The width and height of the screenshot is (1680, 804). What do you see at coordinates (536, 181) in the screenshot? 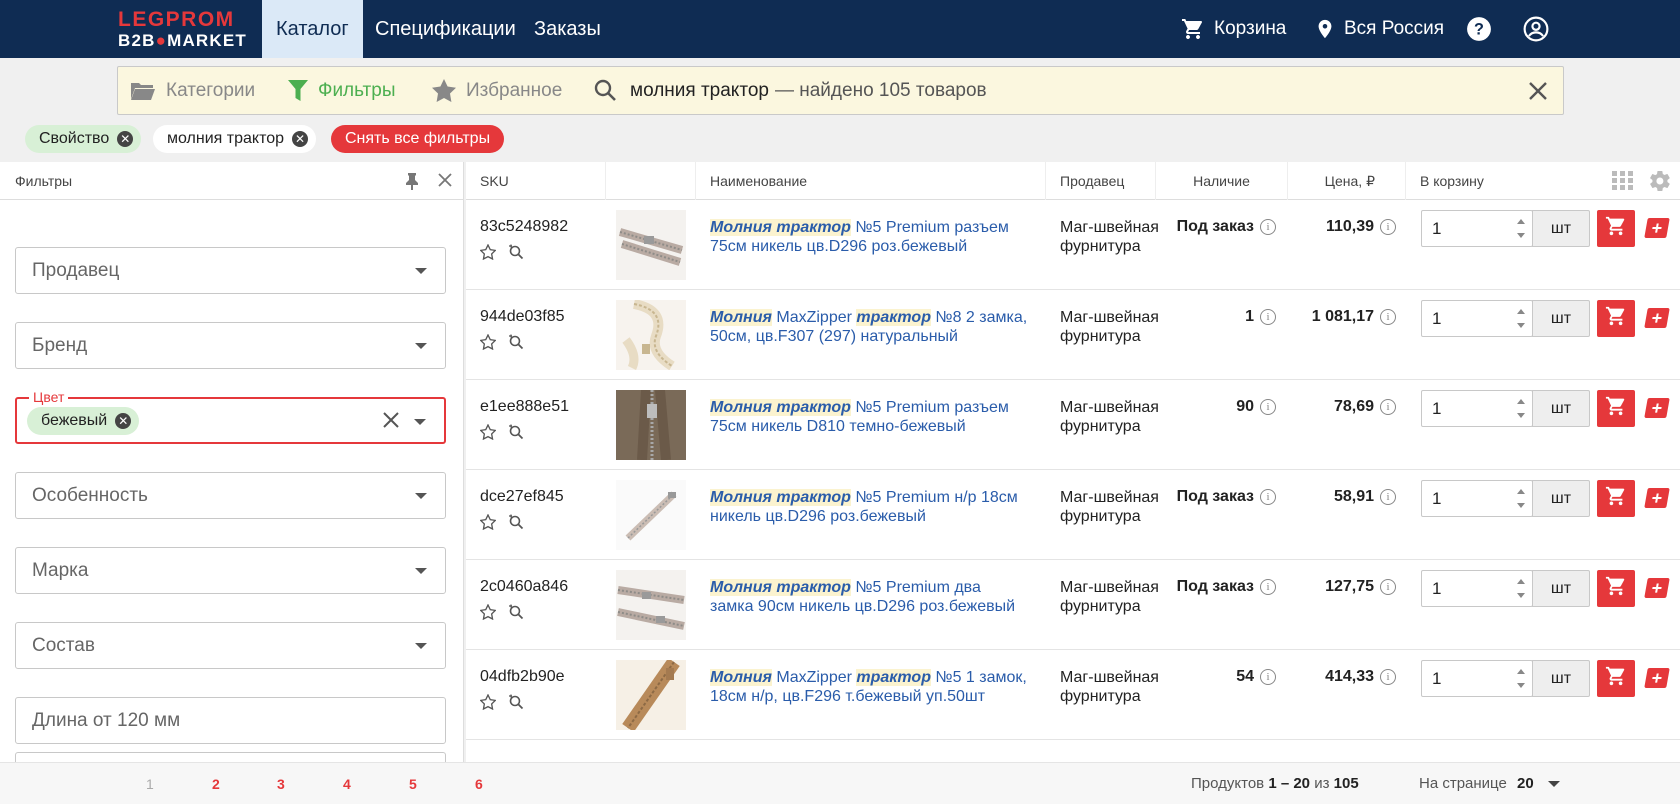
I see `column-header-sku: SKU` at bounding box center [536, 181].